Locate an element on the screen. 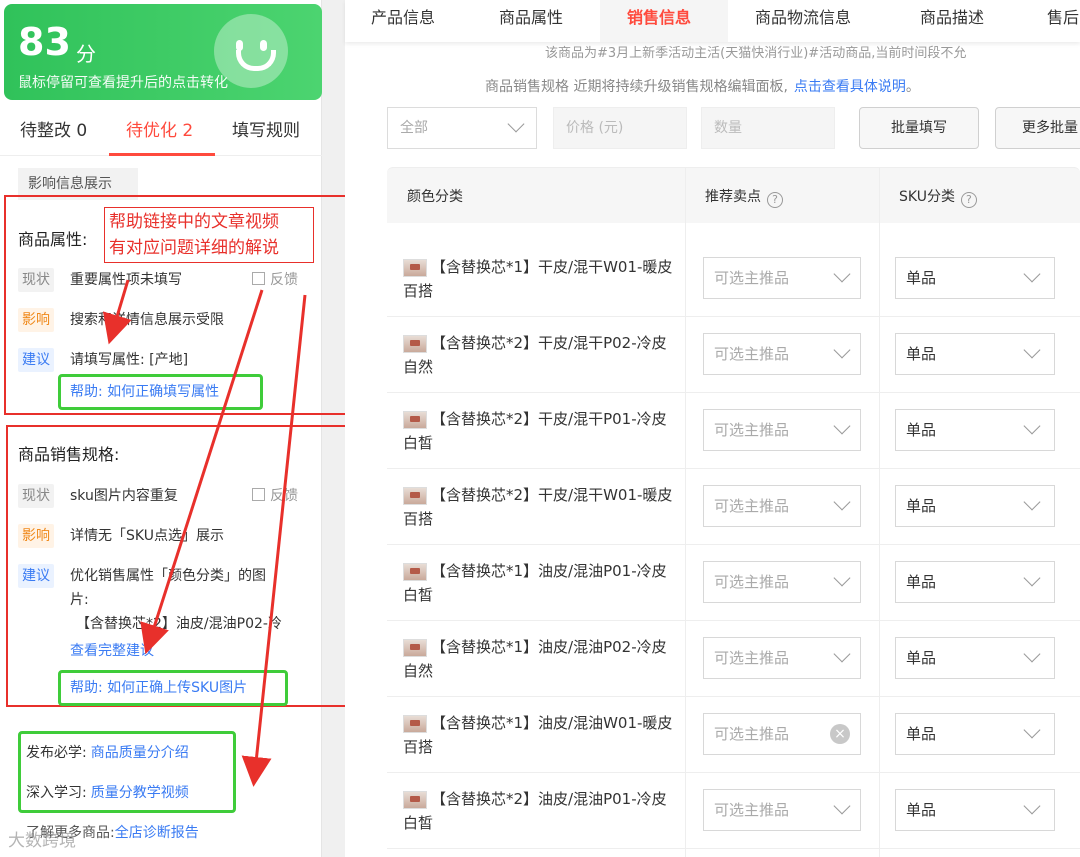 This screenshot has height=857, width=1080. header-sku-category-label: SKU分类 is located at coordinates (927, 197).